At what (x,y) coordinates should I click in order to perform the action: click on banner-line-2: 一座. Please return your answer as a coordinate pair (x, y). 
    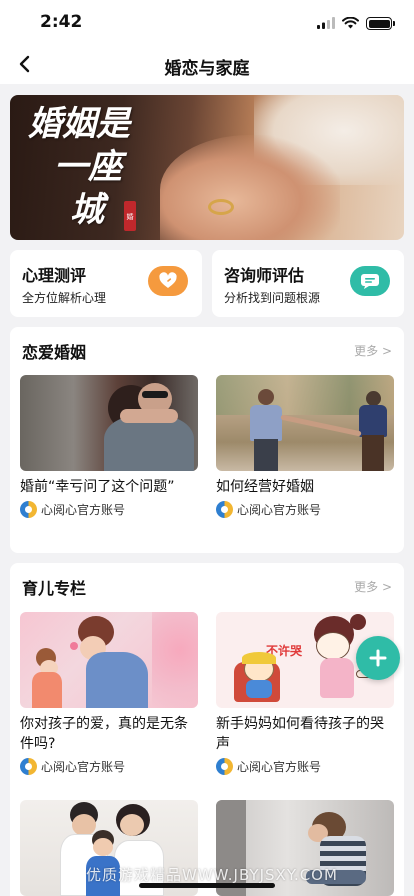
    Looking at the image, I should click on (88, 167).